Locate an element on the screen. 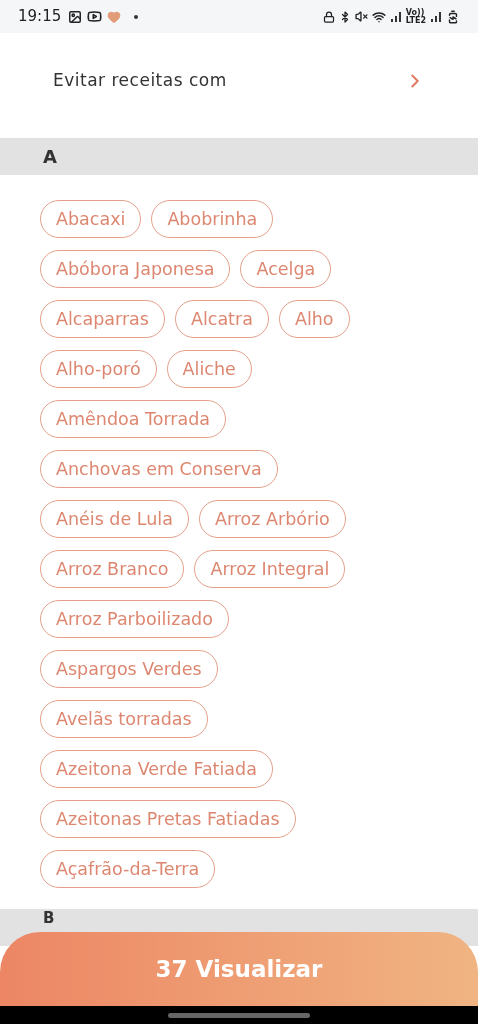 Image resolution: width=478 pixels, height=1024 pixels. battery-icon is located at coordinates (453, 16).